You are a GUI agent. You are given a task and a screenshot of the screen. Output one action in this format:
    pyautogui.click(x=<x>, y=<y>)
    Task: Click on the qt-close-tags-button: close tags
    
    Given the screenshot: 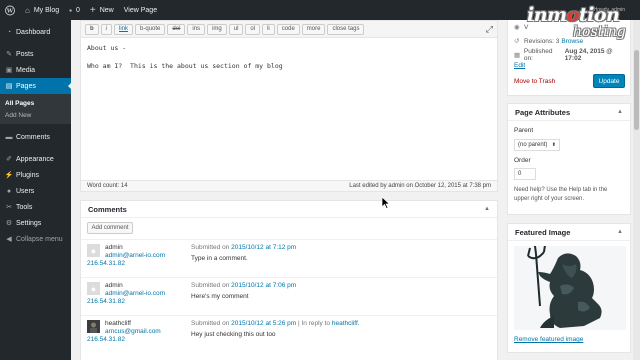 What is the action you would take?
    pyautogui.click(x=346, y=29)
    